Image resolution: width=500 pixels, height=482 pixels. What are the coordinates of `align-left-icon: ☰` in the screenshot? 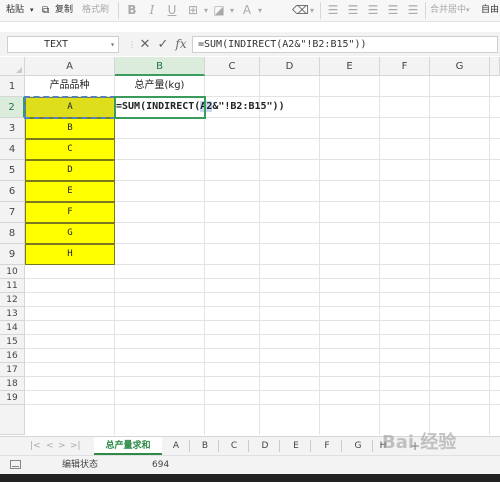 It's located at (333, 10).